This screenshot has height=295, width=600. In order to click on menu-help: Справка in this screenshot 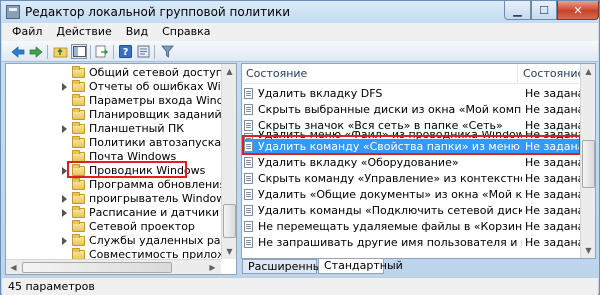, I will do `click(186, 32)`.